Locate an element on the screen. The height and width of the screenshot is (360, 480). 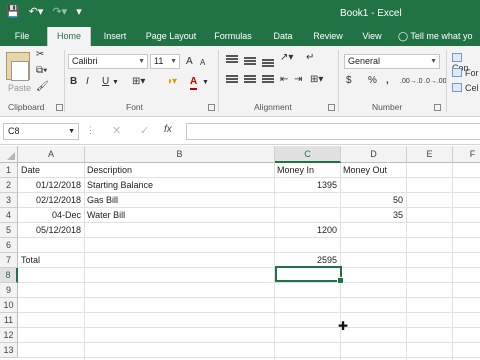
cell-b1: Description is located at coordinates (179, 170).